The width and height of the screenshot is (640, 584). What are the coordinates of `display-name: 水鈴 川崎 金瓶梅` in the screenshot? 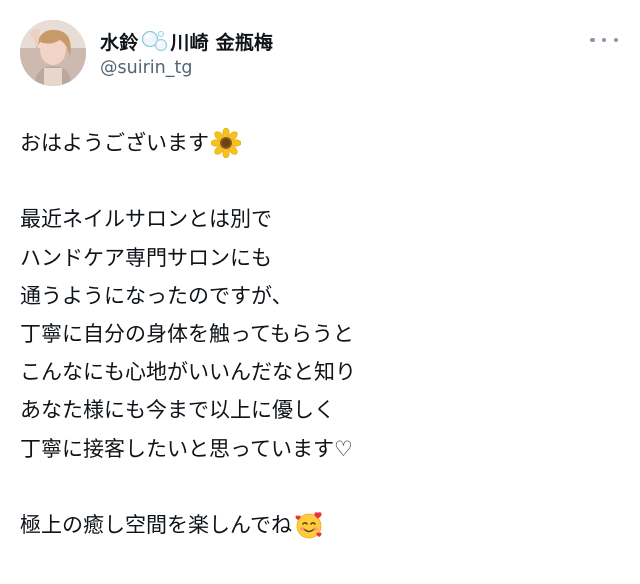 It's located at (186, 41).